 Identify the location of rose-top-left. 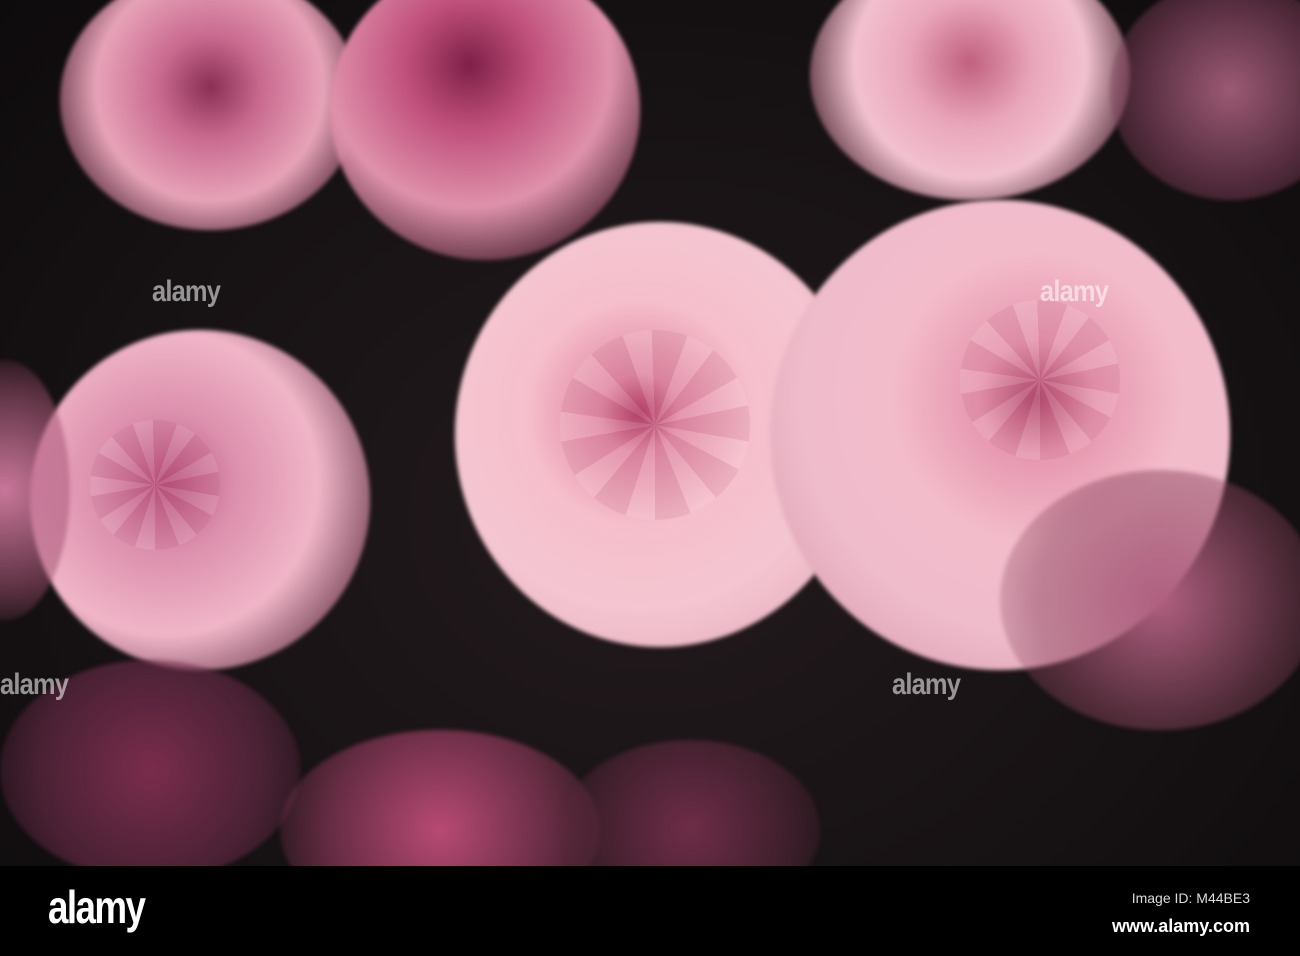
(210, 115).